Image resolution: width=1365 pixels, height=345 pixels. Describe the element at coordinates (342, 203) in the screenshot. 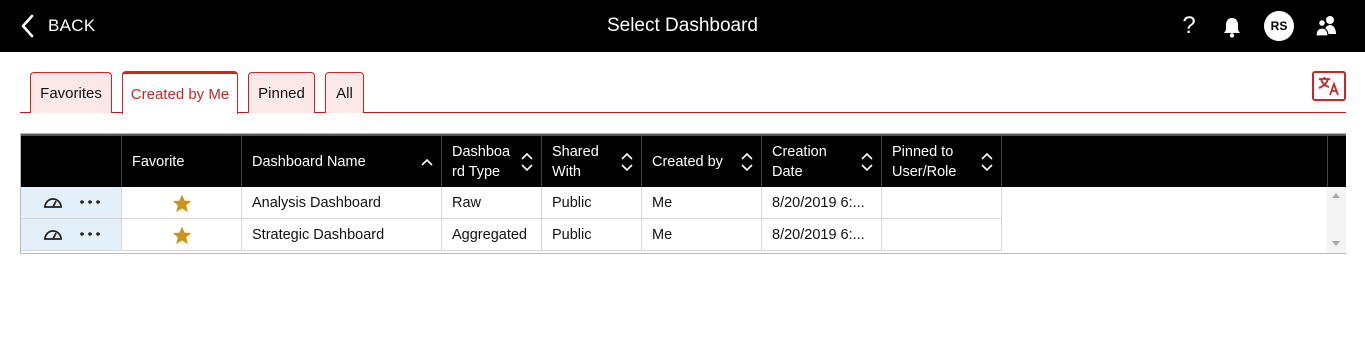

I see `dashboard-name-cell: Analysis Dashboard` at that location.